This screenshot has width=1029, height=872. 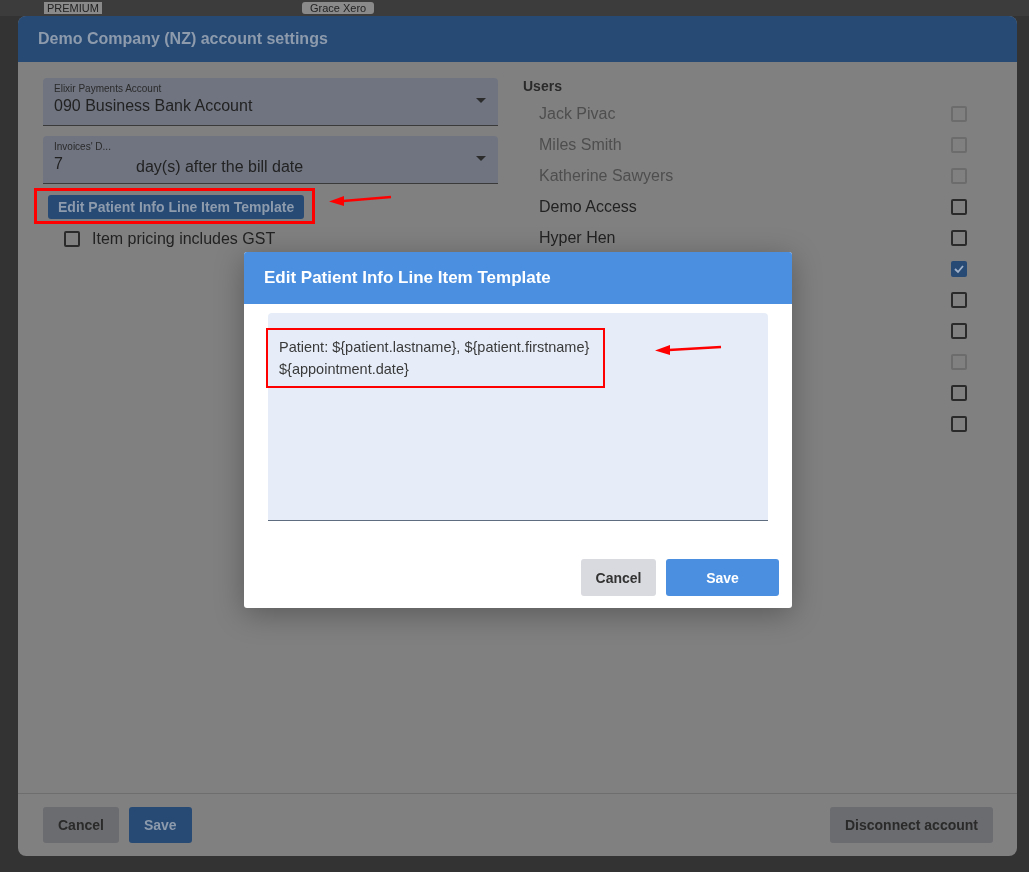 What do you see at coordinates (183, 39) in the screenshot?
I see `dialog-title: Demo Company (NZ) account settings` at bounding box center [183, 39].